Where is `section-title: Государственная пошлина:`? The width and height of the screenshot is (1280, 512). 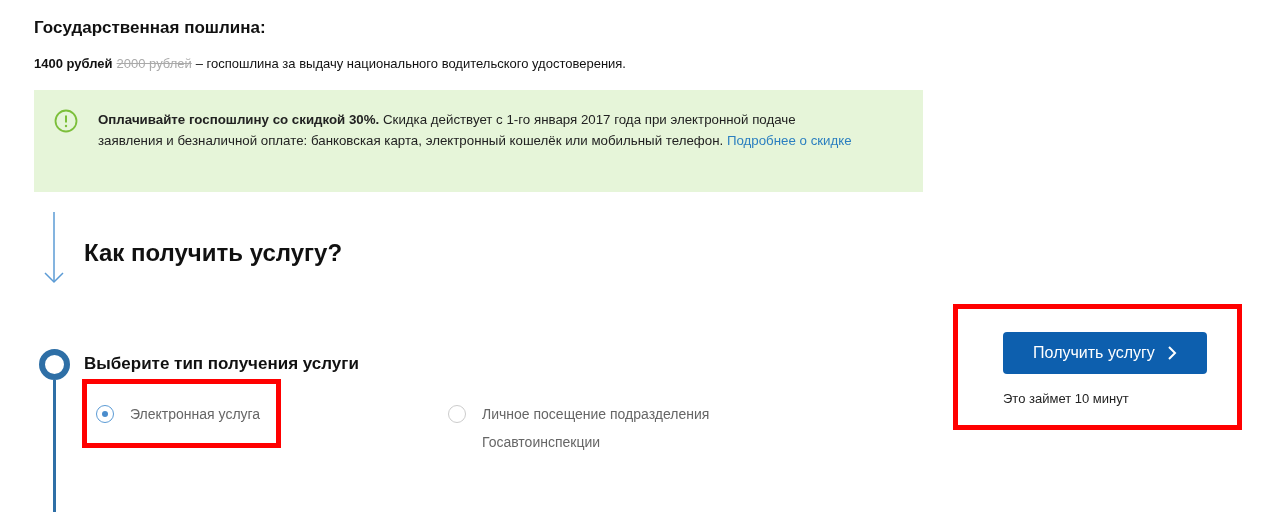 section-title: Государственная пошлина: is located at coordinates (150, 28).